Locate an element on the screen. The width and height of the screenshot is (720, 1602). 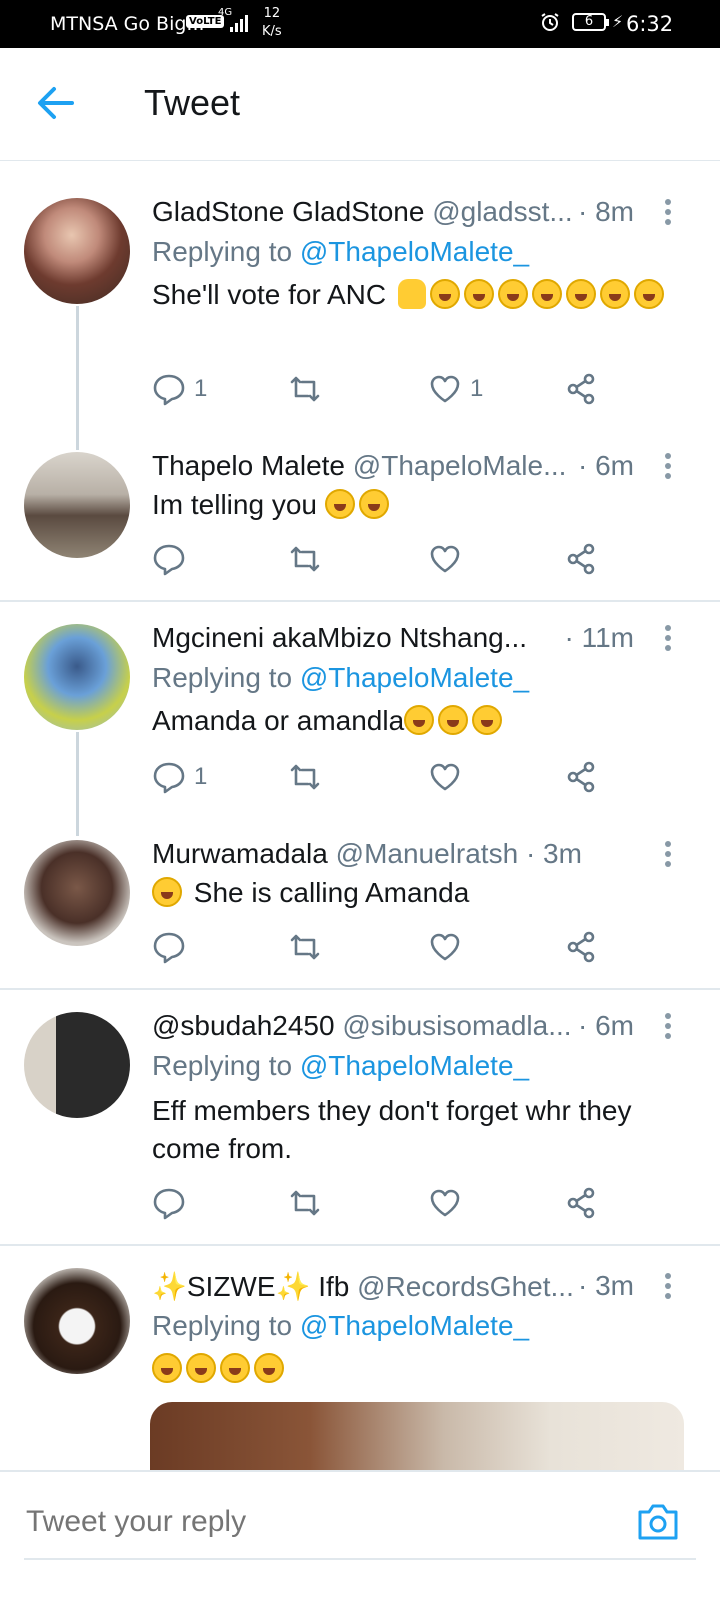
author-name: SIZWE is located at coordinates (231, 1286).